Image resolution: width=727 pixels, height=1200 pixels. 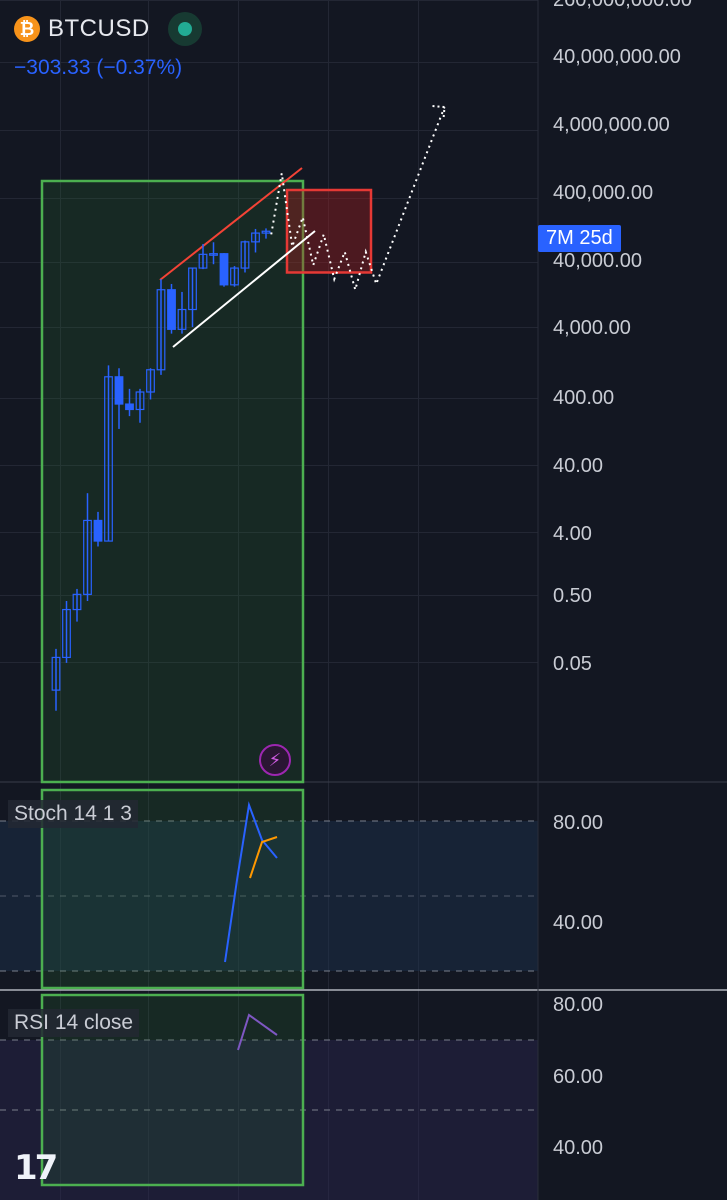 What do you see at coordinates (98, 67) in the screenshot?
I see `price-change: −303.33 (−0.37%)` at bounding box center [98, 67].